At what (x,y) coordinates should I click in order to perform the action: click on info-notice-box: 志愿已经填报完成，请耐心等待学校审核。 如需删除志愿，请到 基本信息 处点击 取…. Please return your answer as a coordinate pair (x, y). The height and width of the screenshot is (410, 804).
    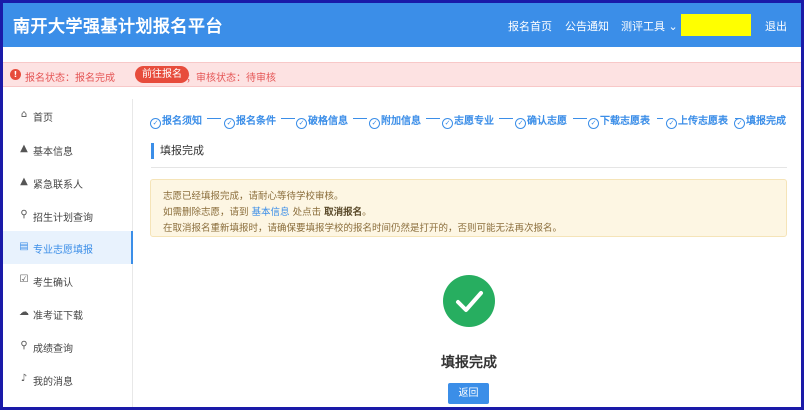
    Looking at the image, I should click on (468, 208).